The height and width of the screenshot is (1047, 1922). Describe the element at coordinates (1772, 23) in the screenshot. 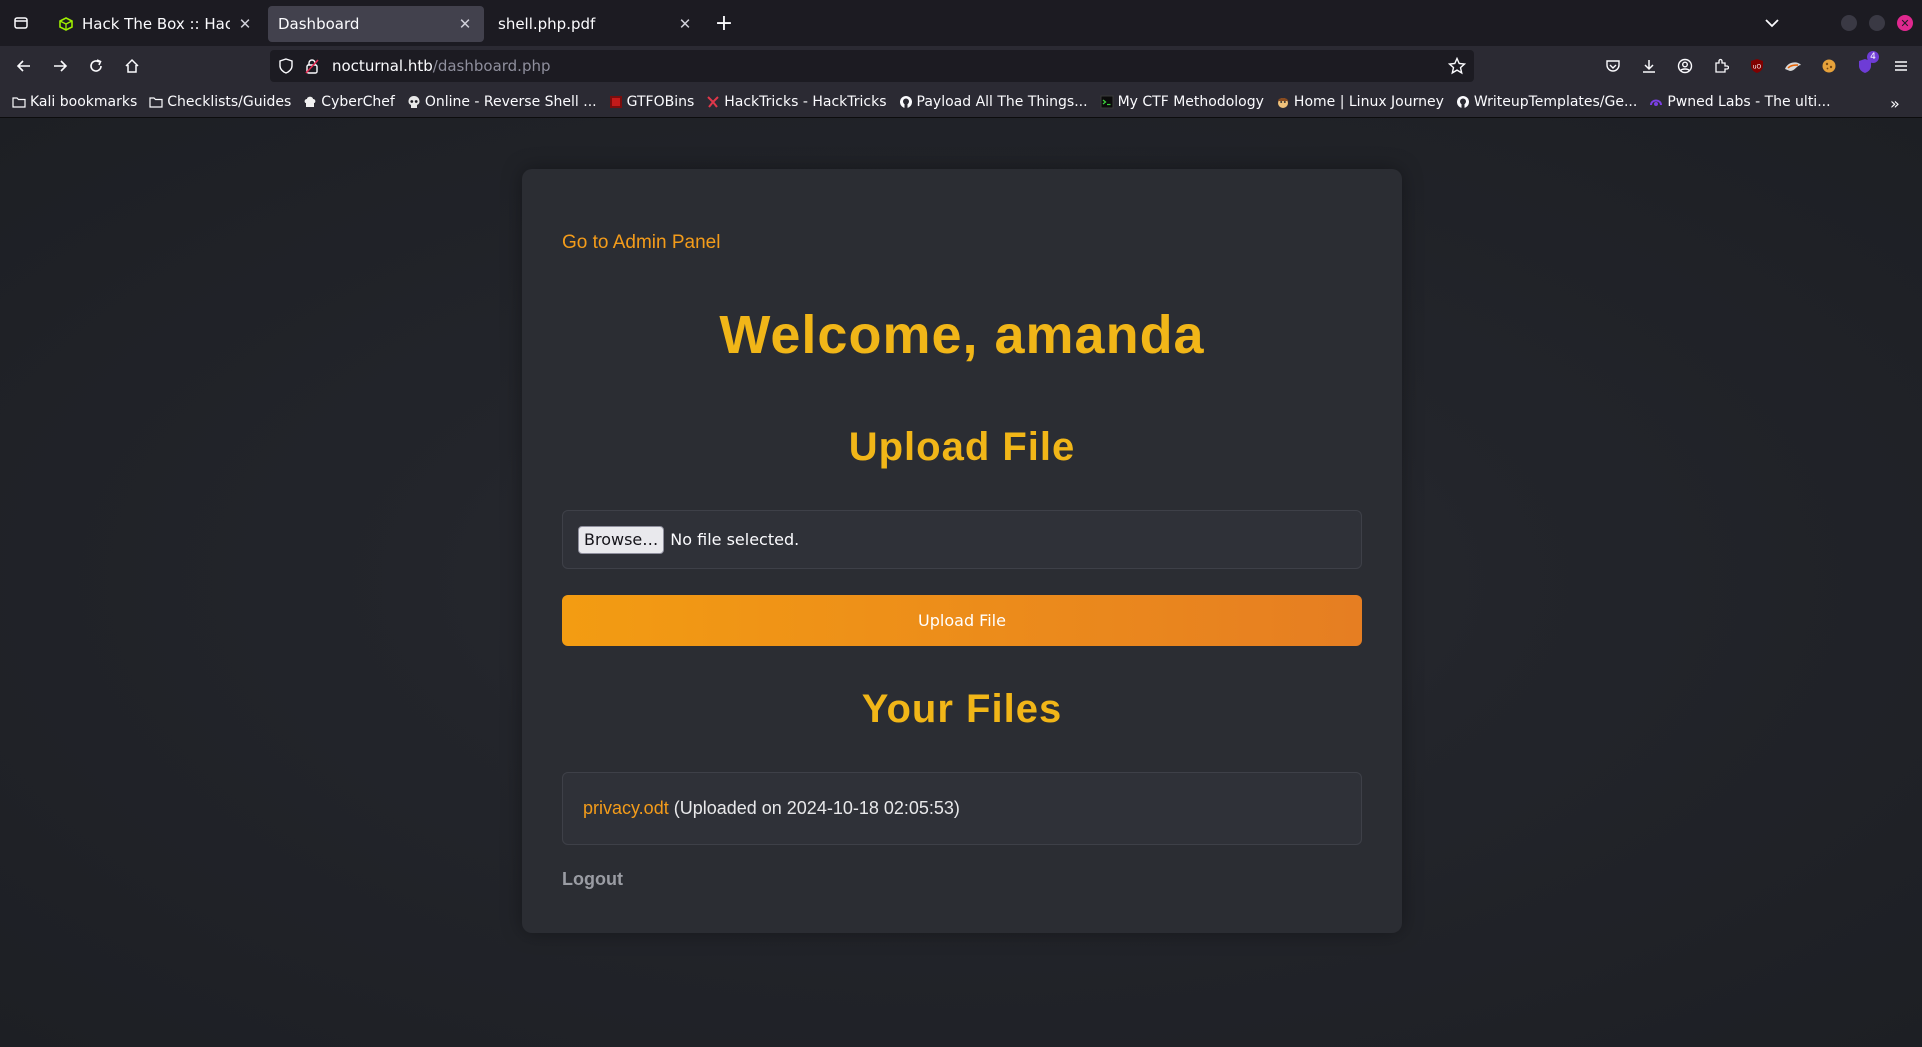

I see `chevron-down-icon` at that location.